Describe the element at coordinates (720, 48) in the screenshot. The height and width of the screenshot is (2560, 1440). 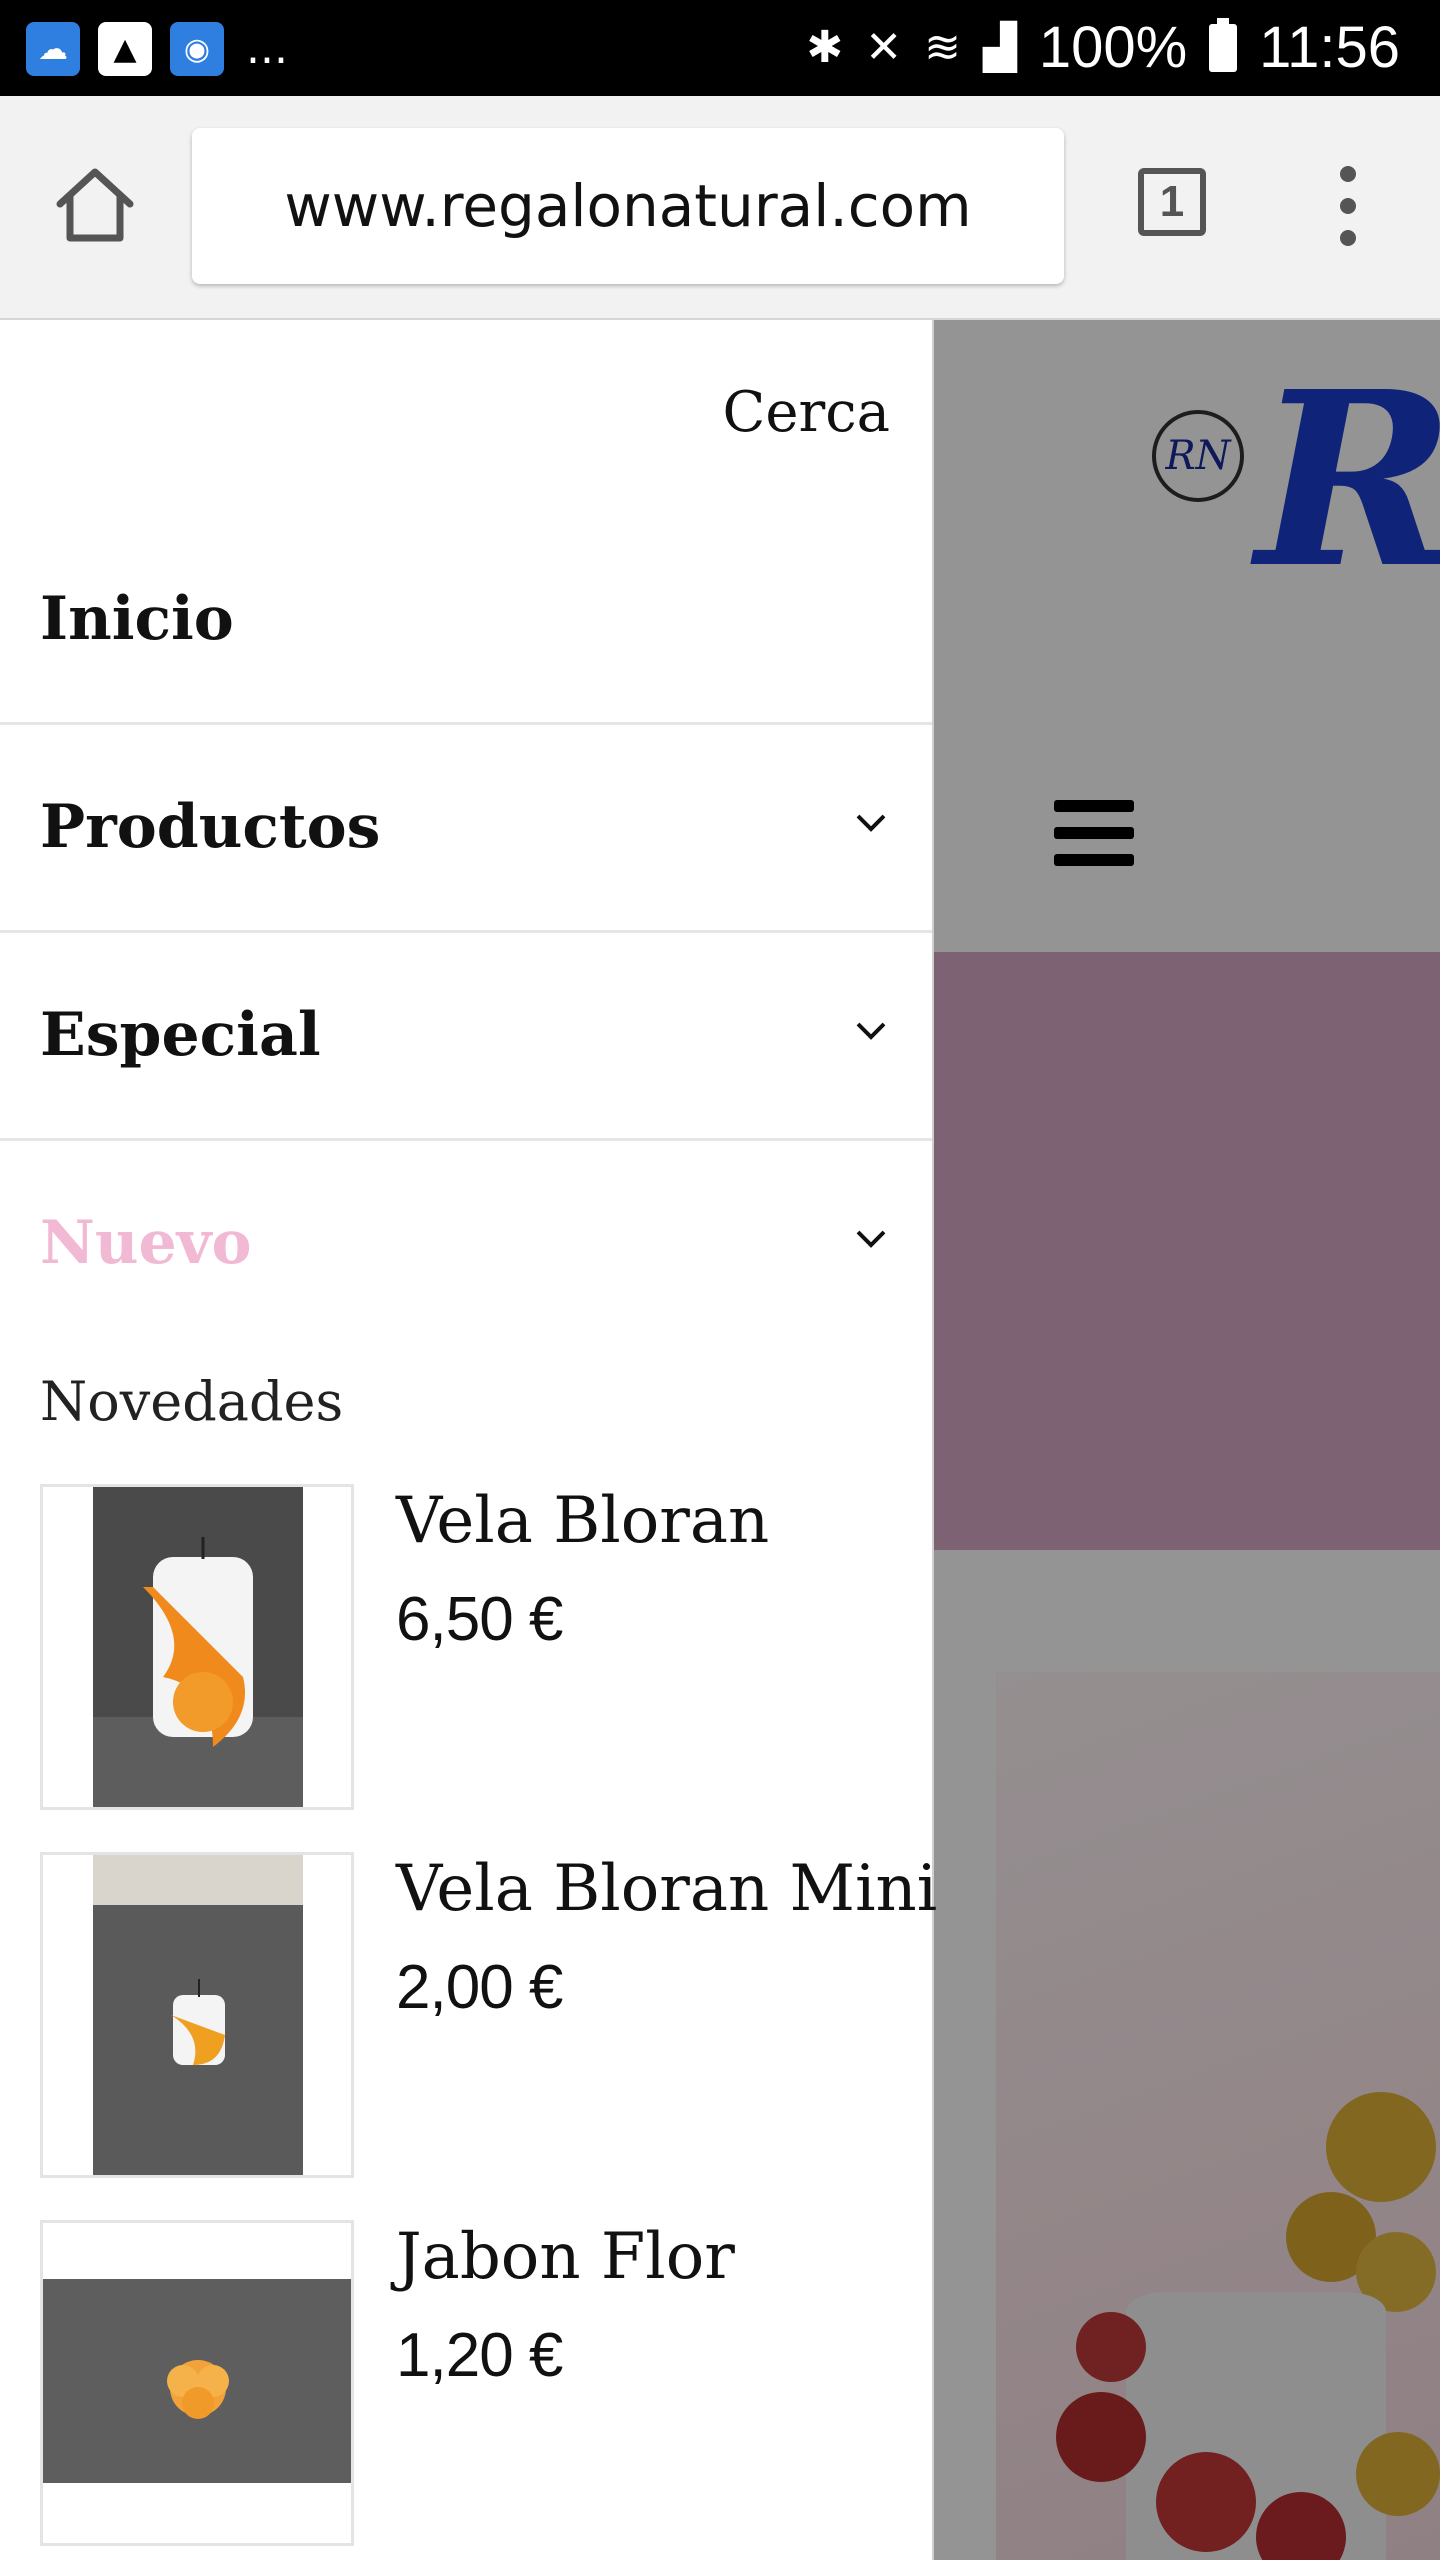
I see `status-bar: ☁ ▲ ◉ ... ✱ ✕ ≋ ▟ 100% 11:56` at that location.